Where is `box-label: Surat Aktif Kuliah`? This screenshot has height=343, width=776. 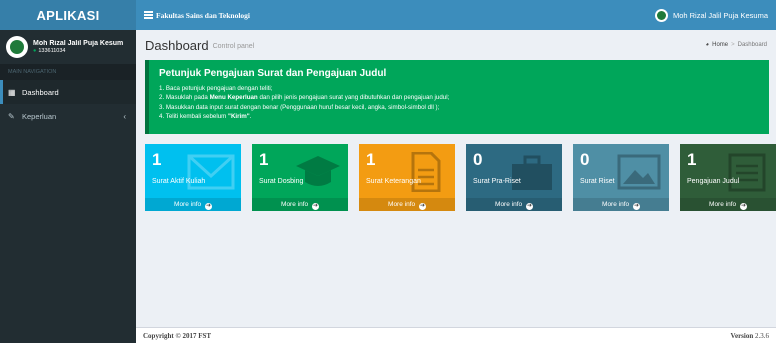 box-label: Surat Aktif Kuliah is located at coordinates (179, 181).